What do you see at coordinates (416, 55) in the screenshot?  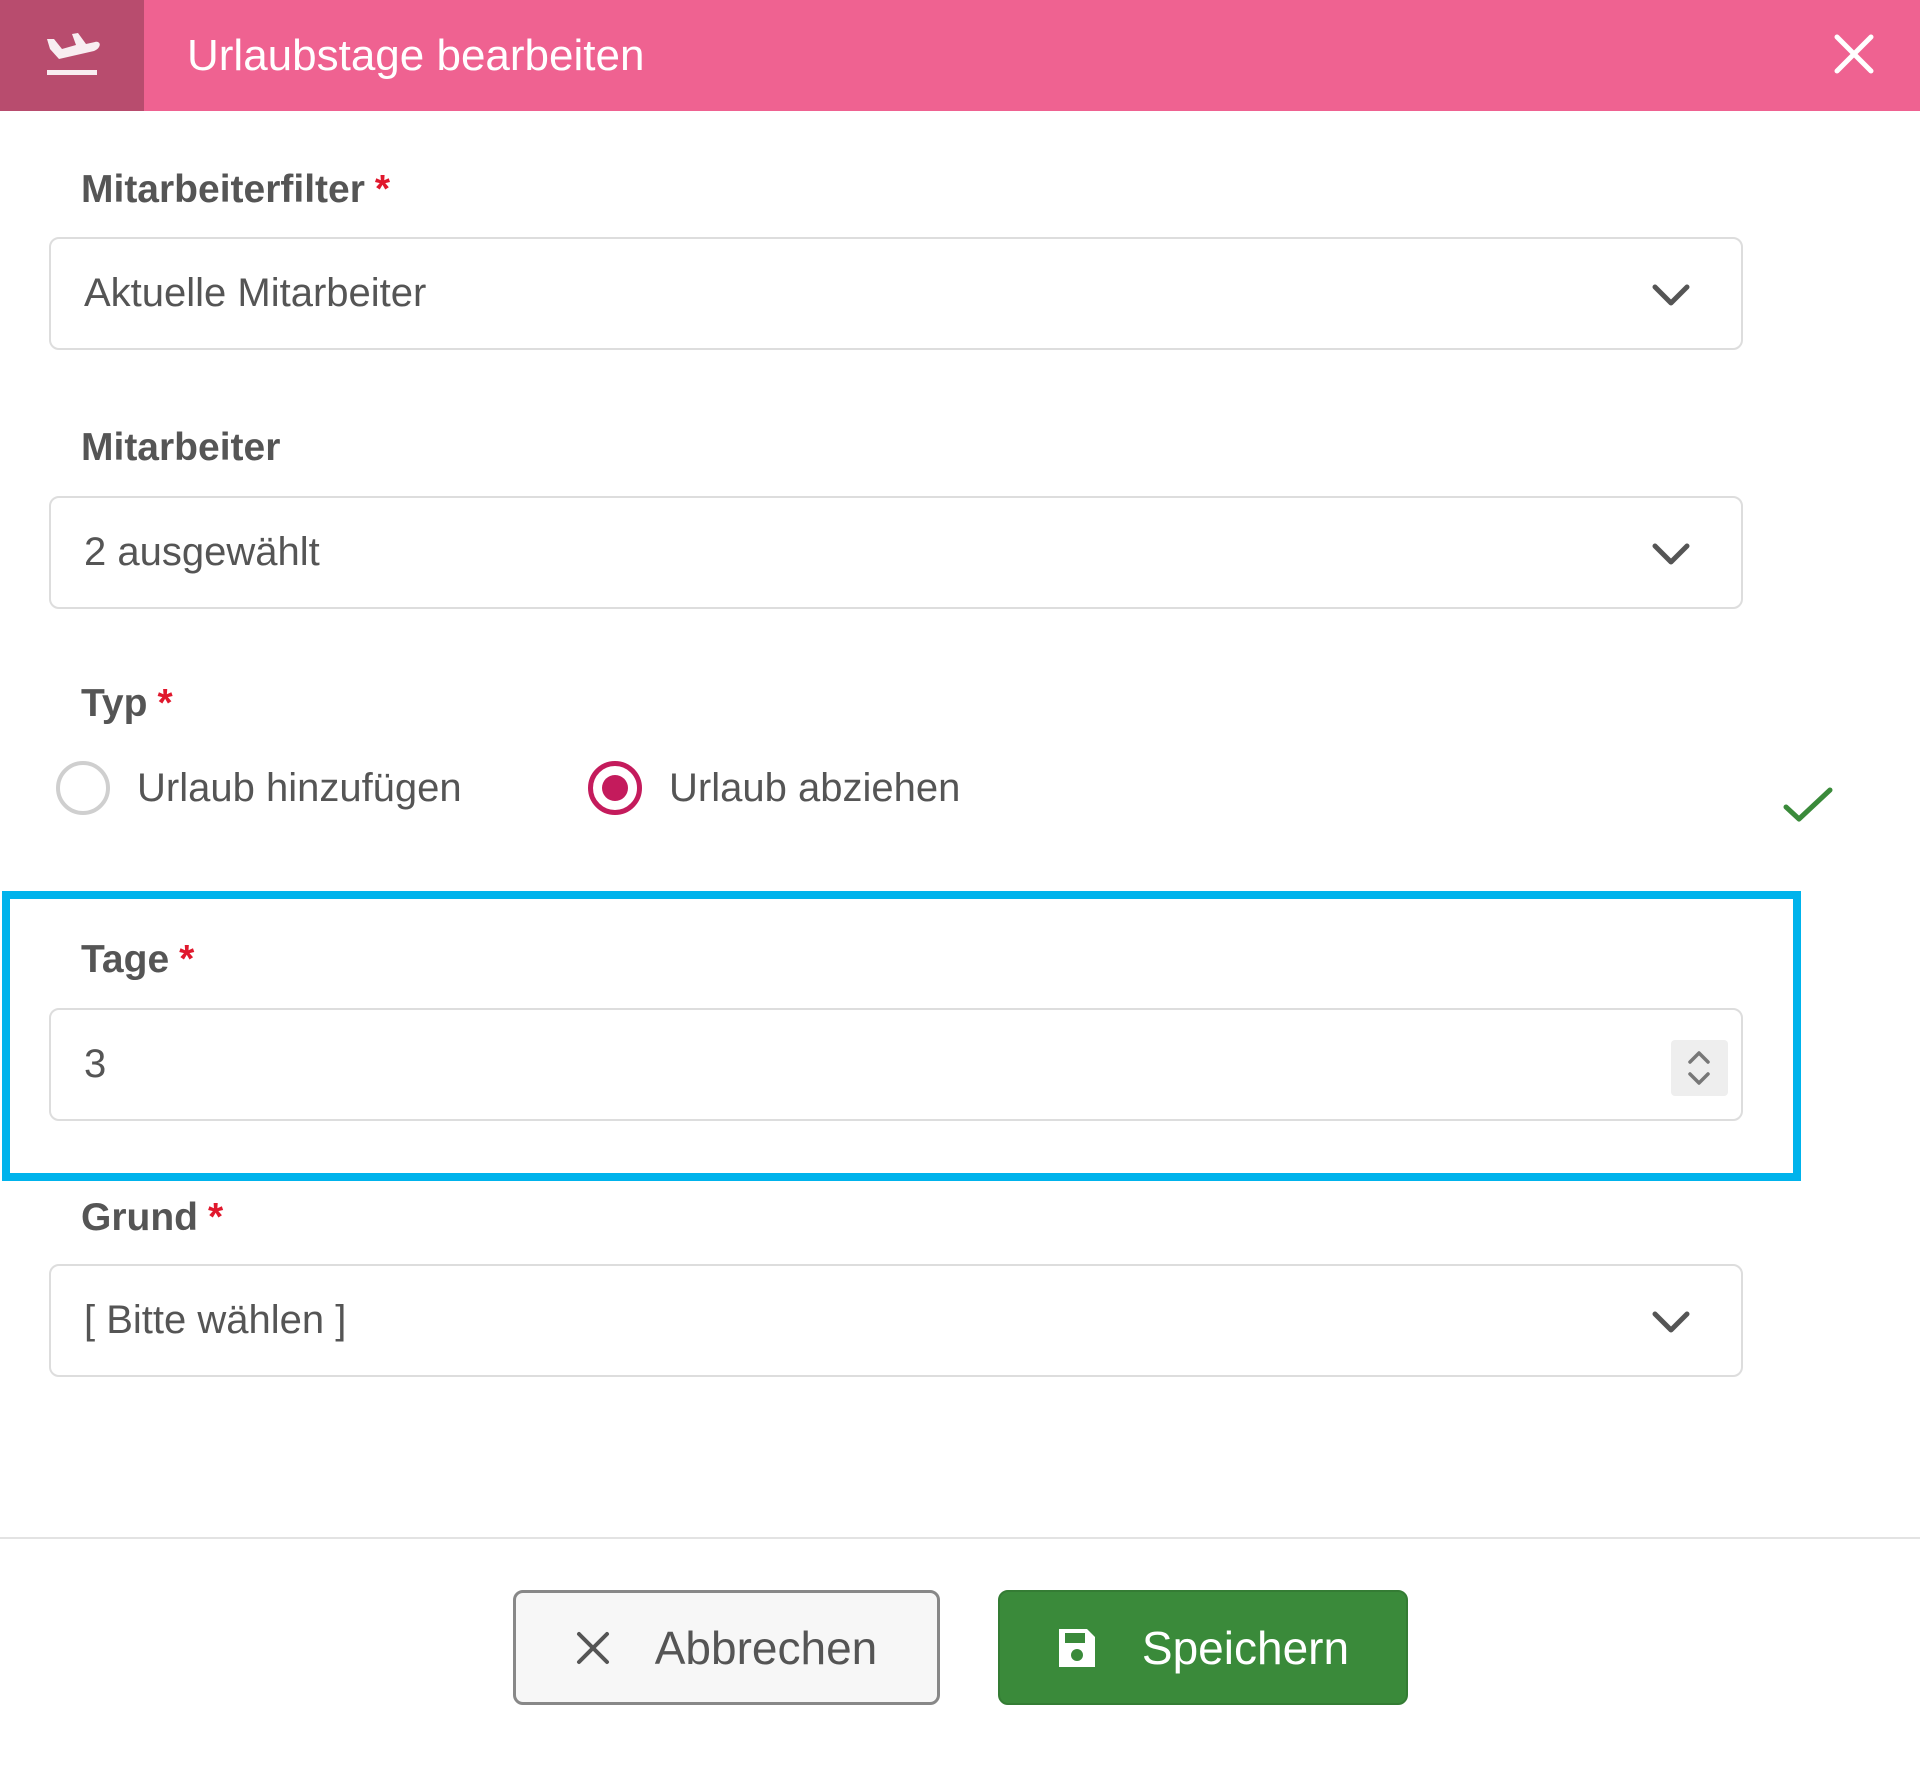 I see `dialog-title: Urlaubstage bearbeiten` at bounding box center [416, 55].